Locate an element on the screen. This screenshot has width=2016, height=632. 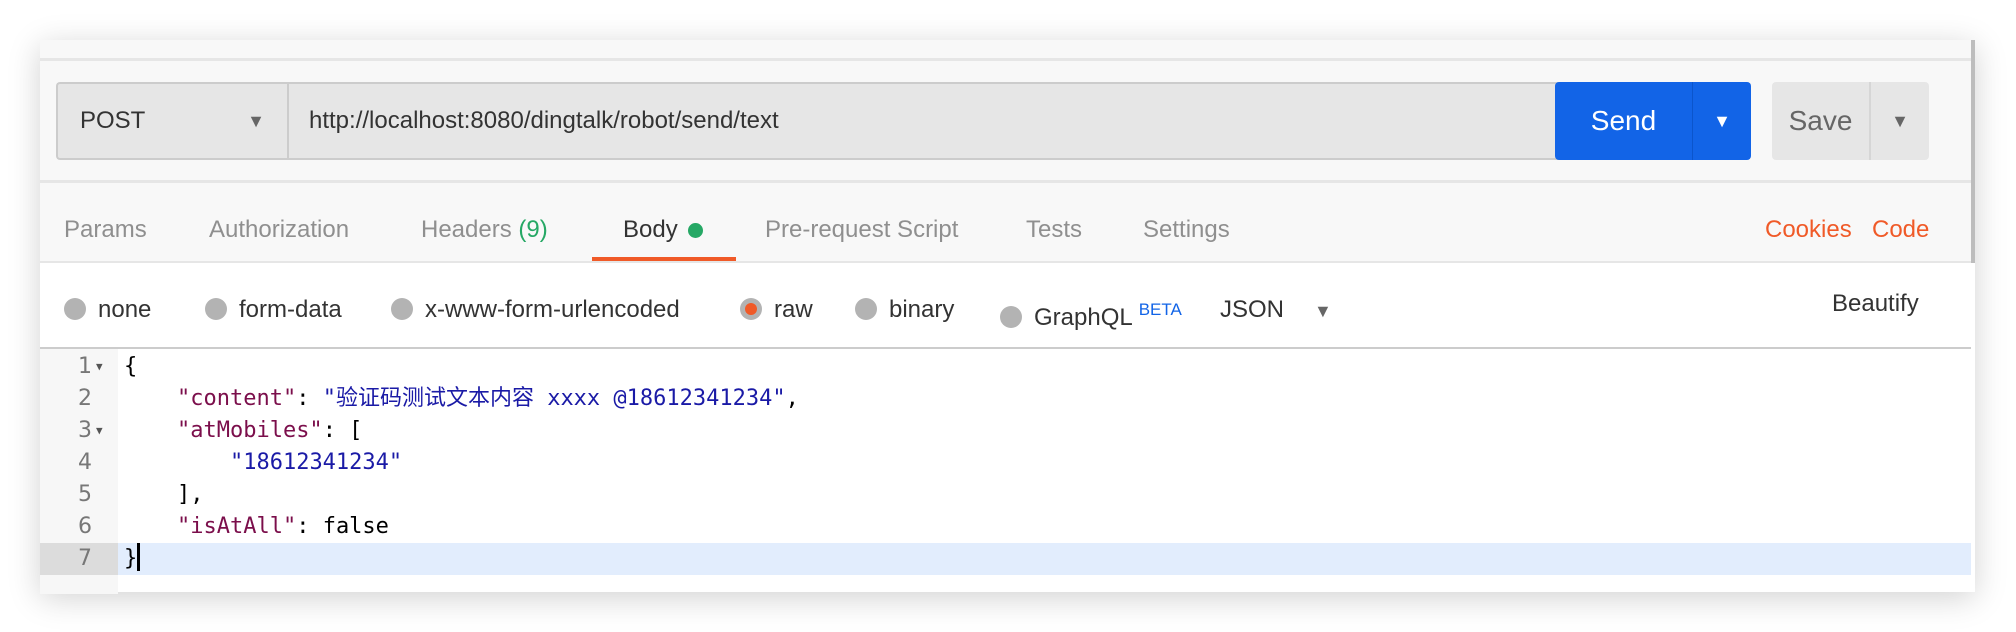
format-label: JSON is located at coordinates (1252, 309).